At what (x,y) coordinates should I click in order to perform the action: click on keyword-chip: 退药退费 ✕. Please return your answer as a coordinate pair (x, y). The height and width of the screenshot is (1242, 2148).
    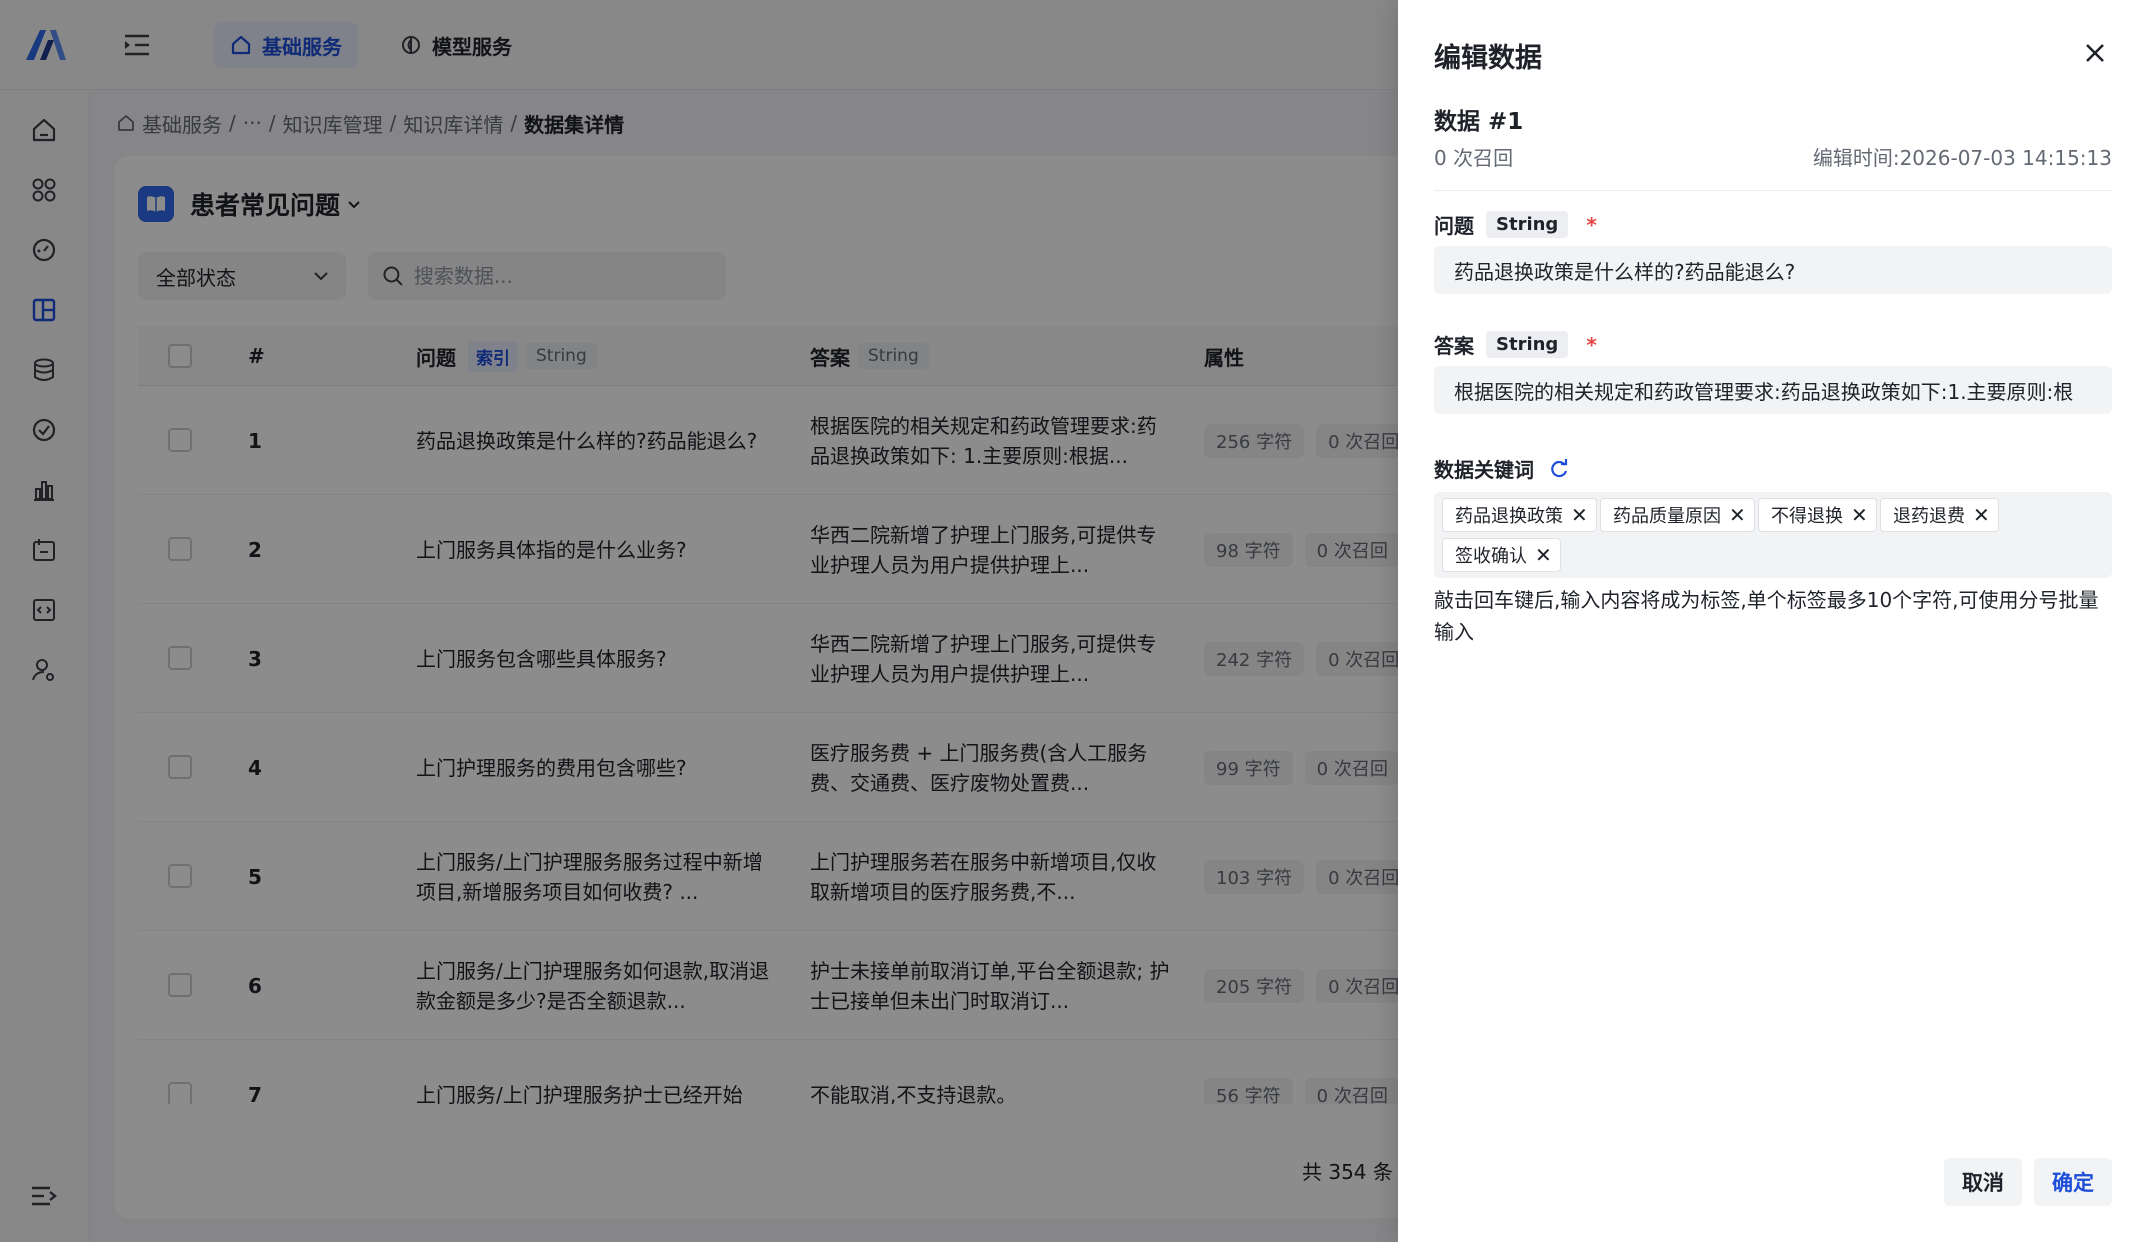
    Looking at the image, I should click on (1939, 515).